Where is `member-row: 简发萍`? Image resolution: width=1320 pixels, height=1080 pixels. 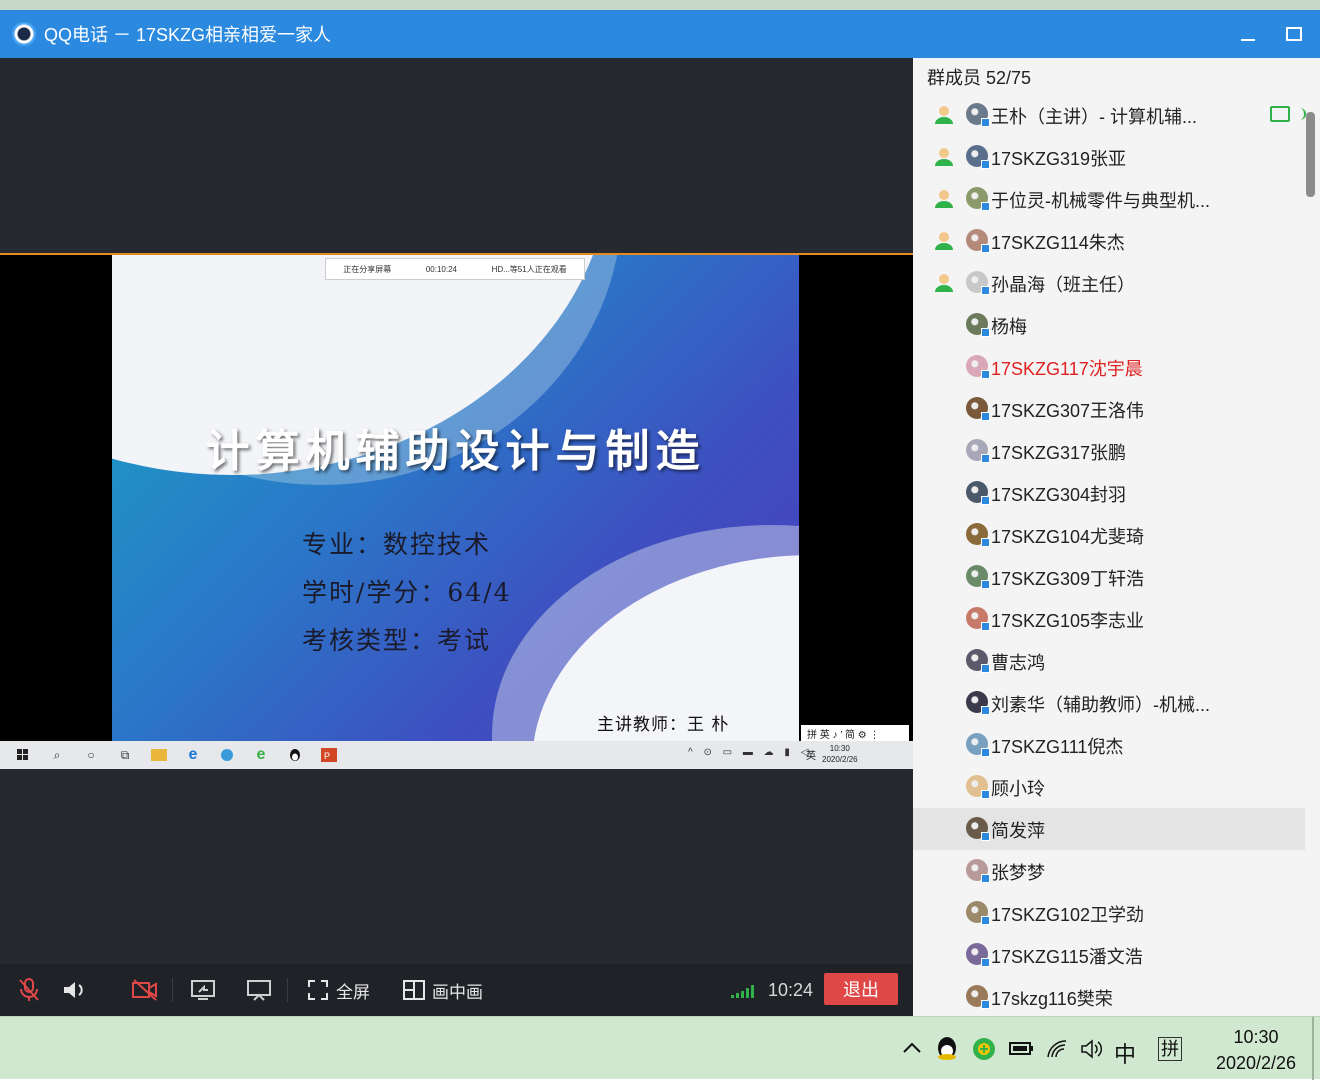
member-row: 简发萍 is located at coordinates (1109, 829).